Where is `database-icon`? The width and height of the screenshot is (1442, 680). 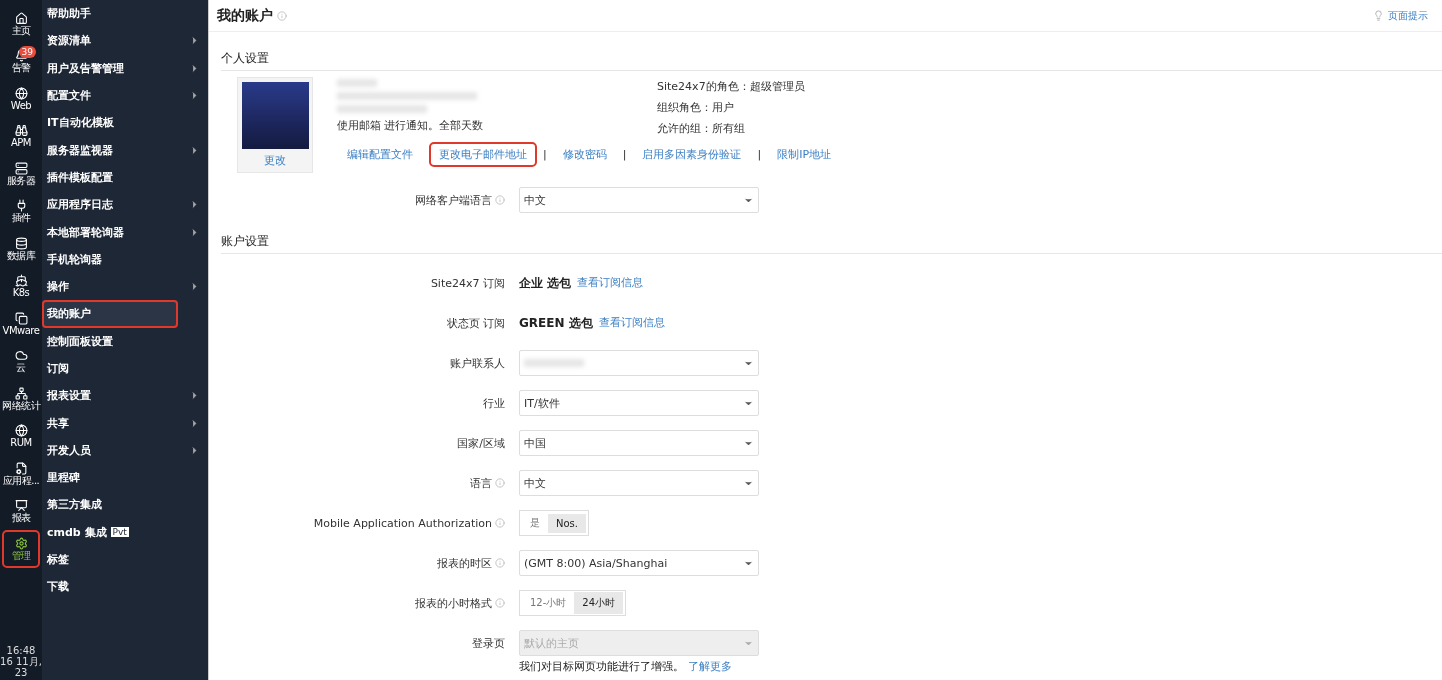
database-icon is located at coordinates (21, 243).